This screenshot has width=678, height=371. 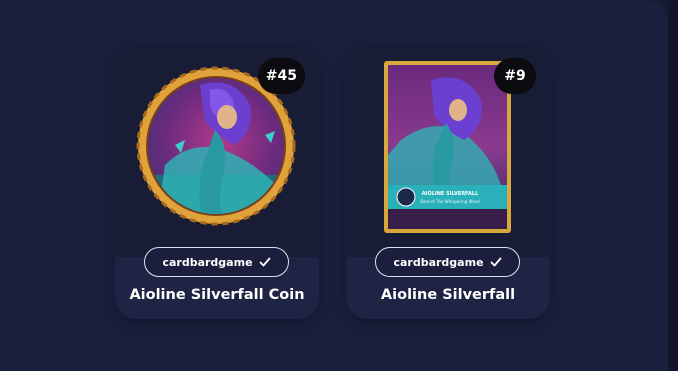 I want to click on art-caption-subtitle: Bard of The Whispering Wood, so click(x=450, y=201).